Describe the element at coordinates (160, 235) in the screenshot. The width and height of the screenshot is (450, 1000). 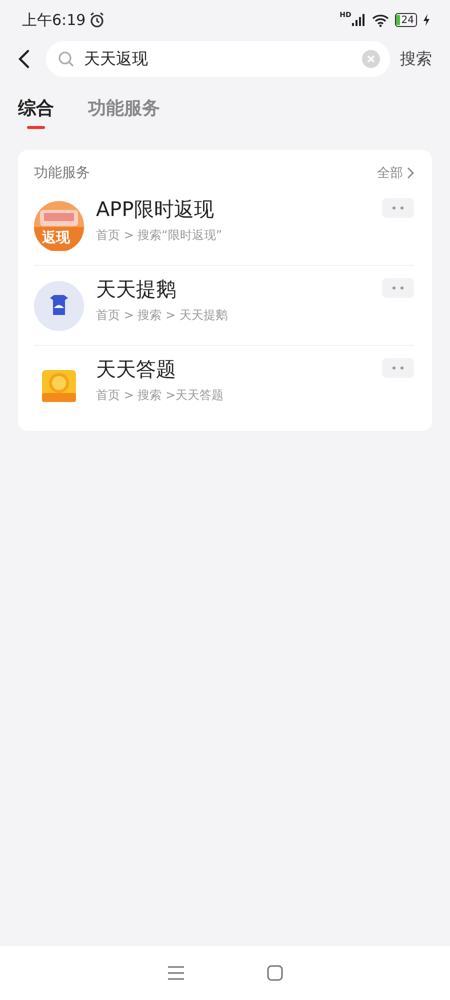
I see `service-path: 首页 > 搜索“限时返现”` at that location.